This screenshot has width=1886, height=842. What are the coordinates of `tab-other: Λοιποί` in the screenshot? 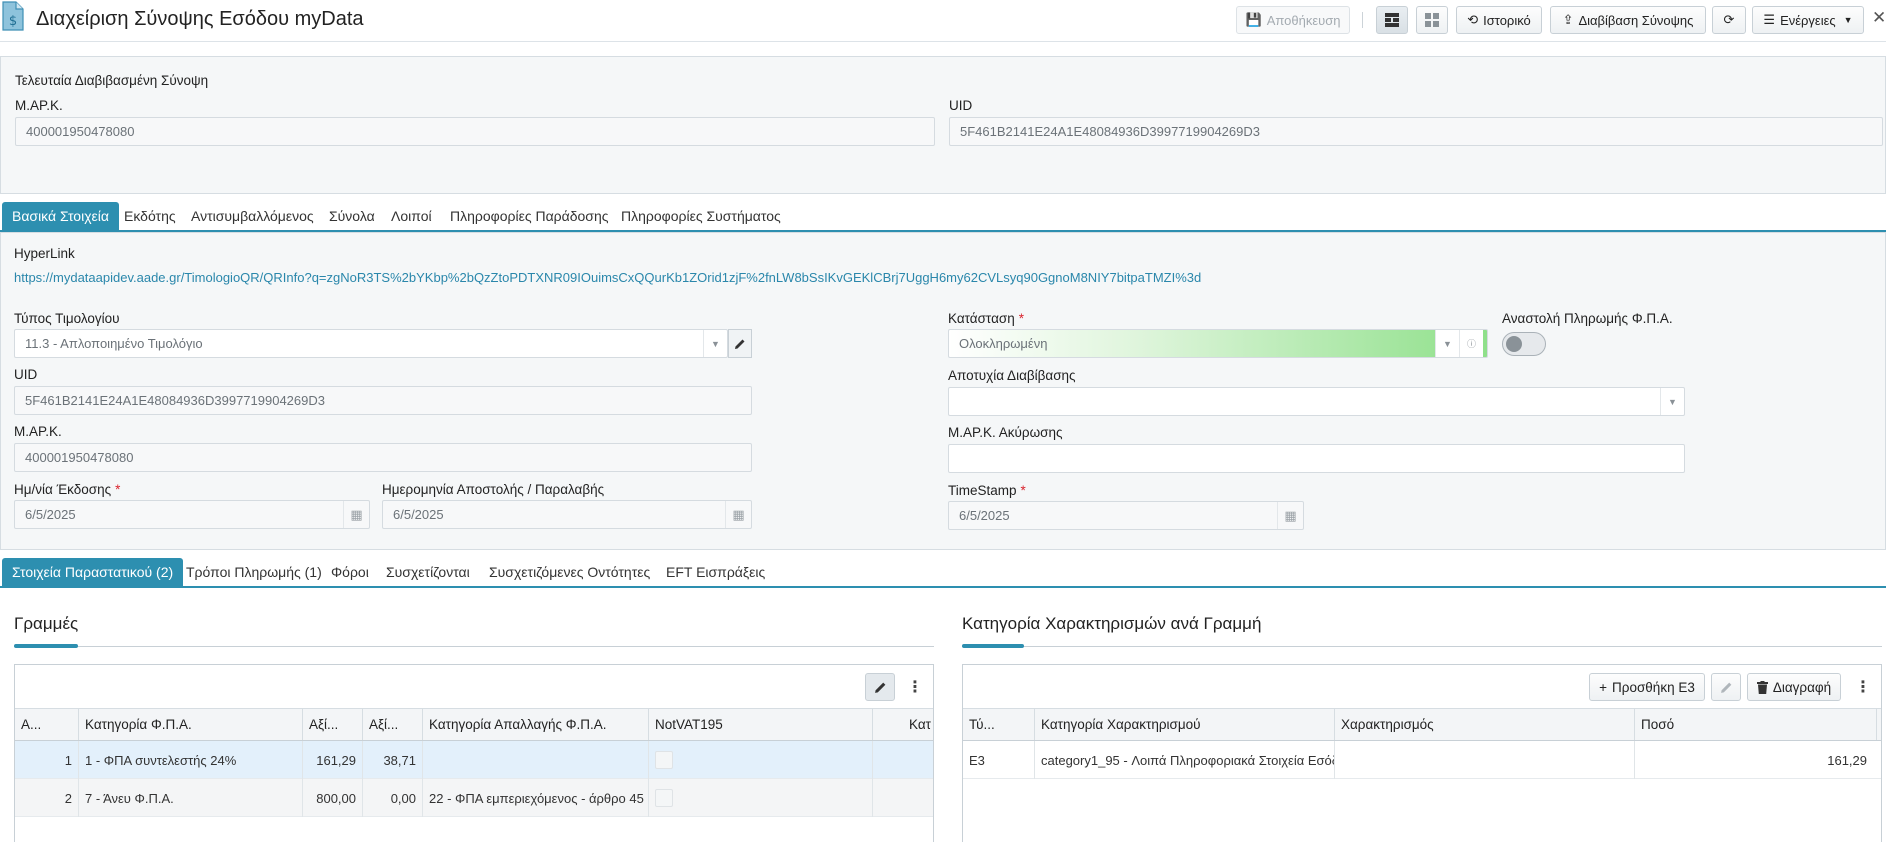 It's located at (411, 216).